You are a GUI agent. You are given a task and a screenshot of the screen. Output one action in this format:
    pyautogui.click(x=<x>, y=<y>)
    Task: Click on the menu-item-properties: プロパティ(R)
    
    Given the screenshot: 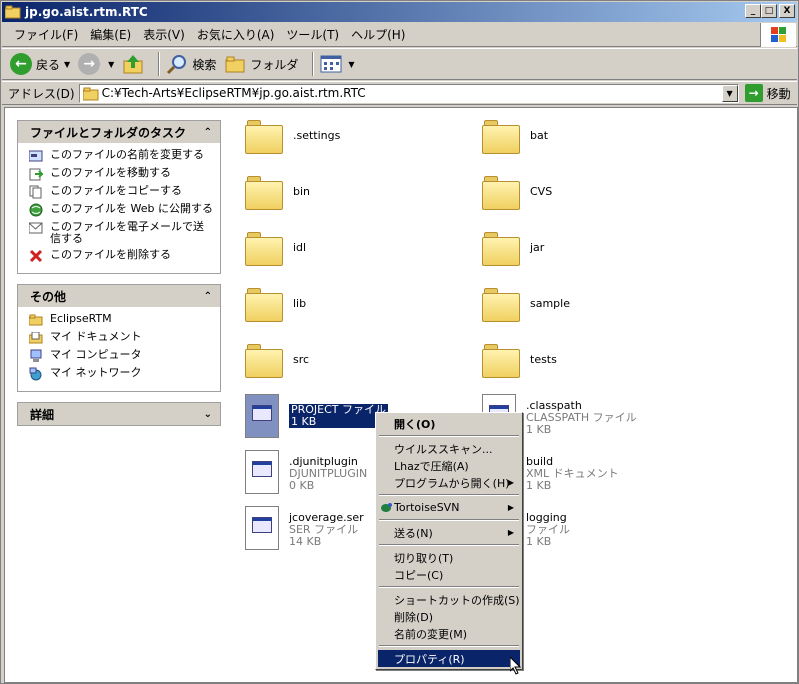 What is the action you would take?
    pyautogui.click(x=449, y=658)
    